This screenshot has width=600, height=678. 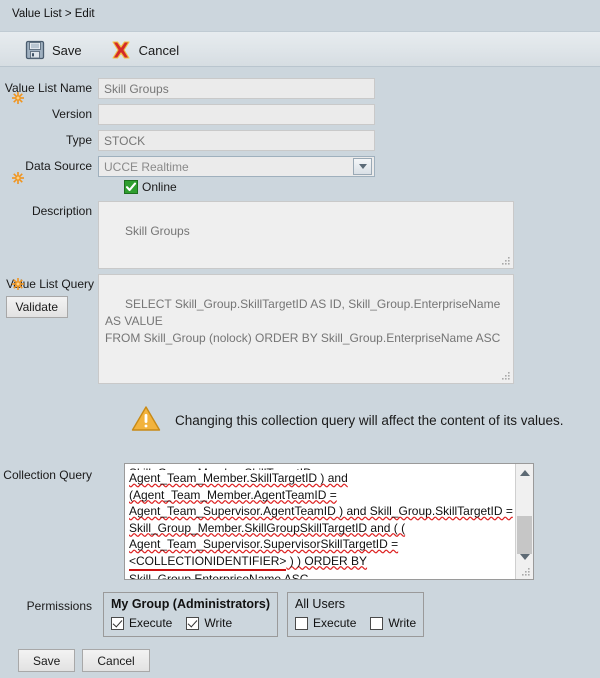 I want to click on breadcrumb: Value List > Edit, so click(x=53, y=14).